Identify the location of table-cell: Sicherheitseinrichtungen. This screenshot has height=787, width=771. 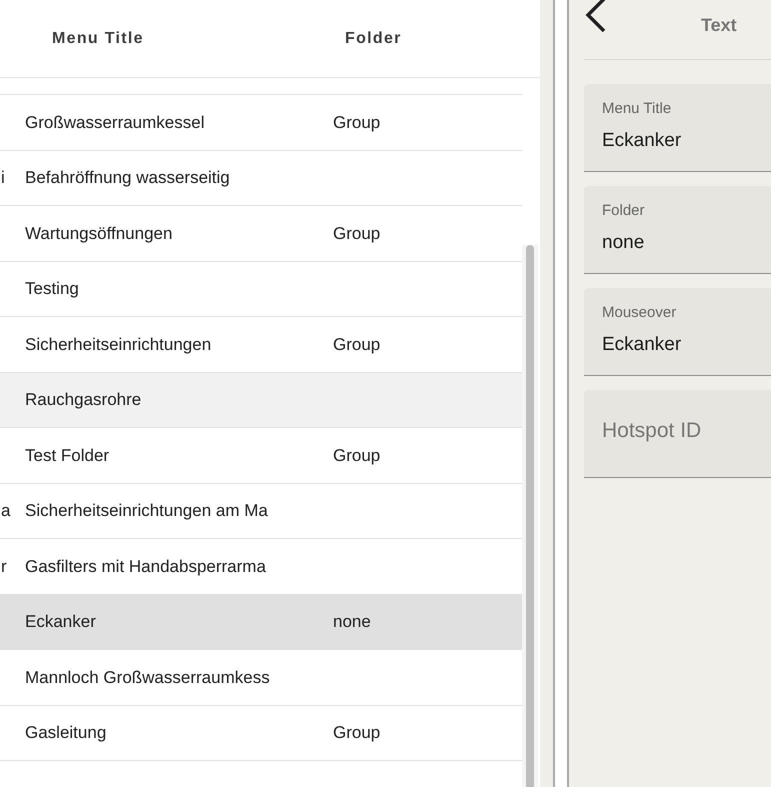
(118, 344).